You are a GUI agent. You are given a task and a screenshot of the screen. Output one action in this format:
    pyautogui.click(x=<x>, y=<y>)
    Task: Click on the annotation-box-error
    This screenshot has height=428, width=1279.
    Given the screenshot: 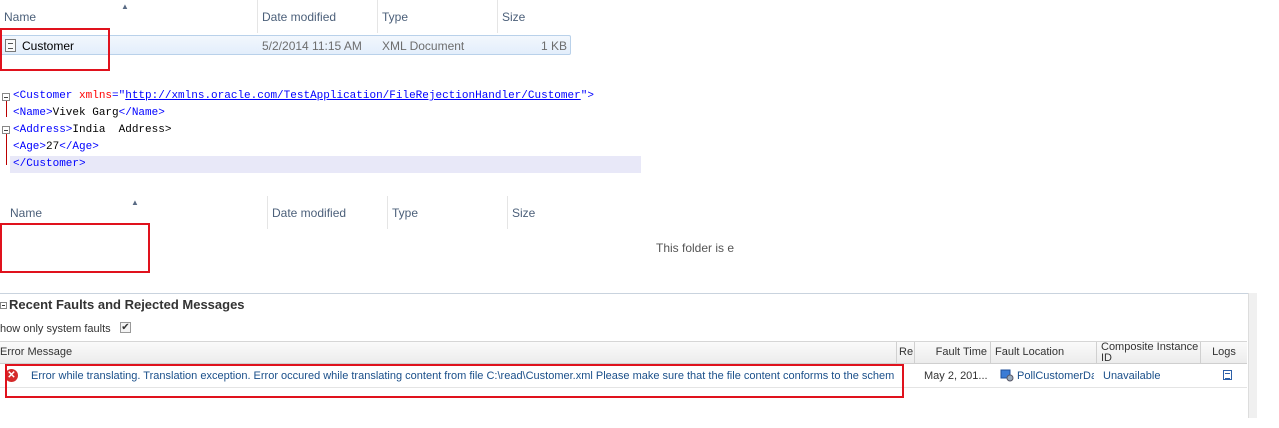 What is the action you would take?
    pyautogui.click(x=454, y=381)
    